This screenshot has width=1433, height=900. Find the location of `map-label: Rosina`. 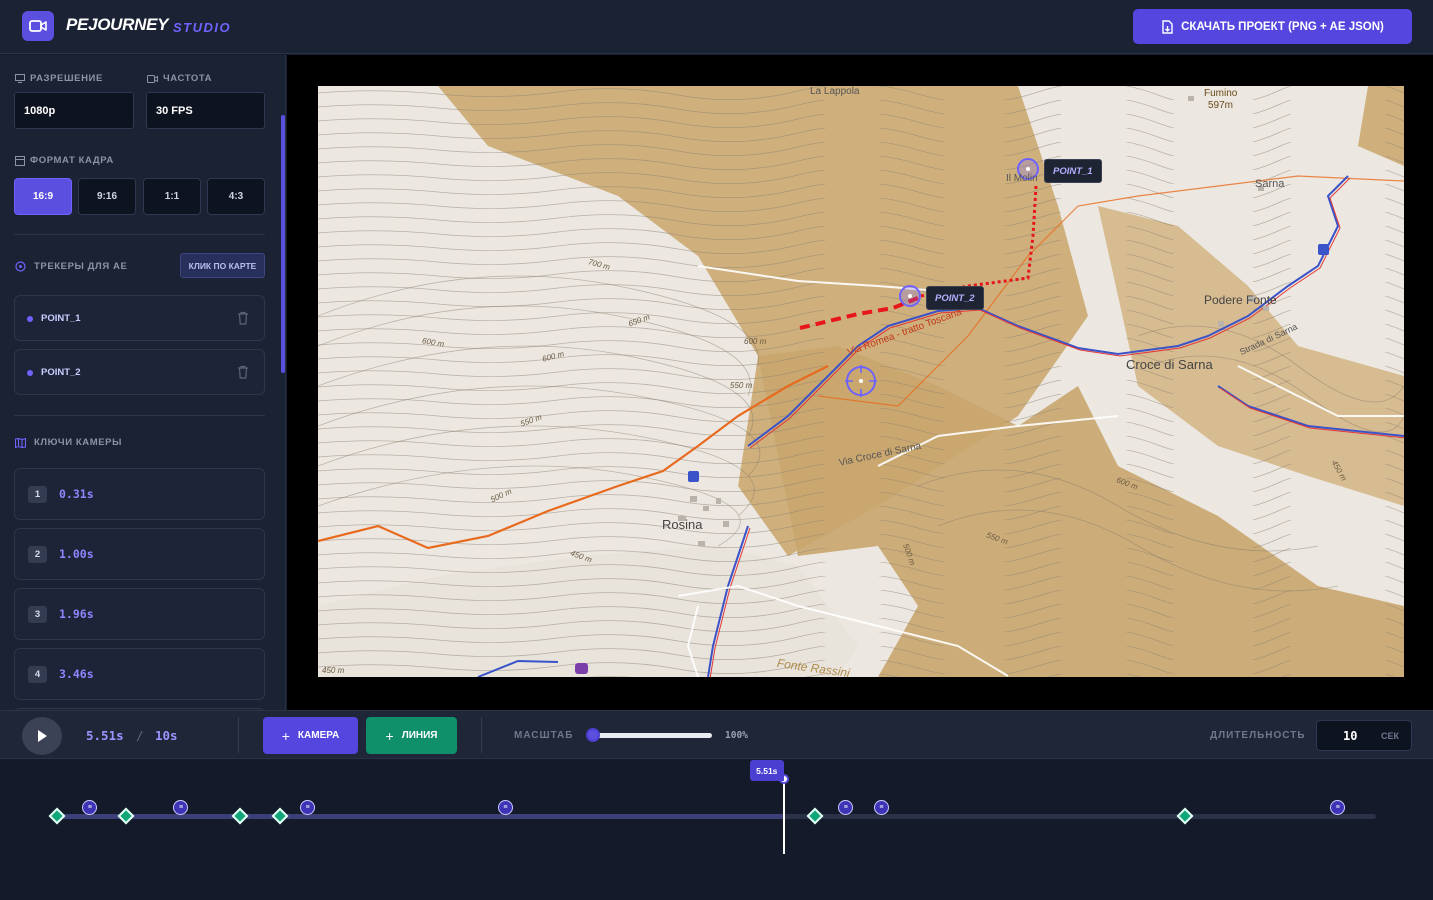

map-label: Rosina is located at coordinates (682, 524).